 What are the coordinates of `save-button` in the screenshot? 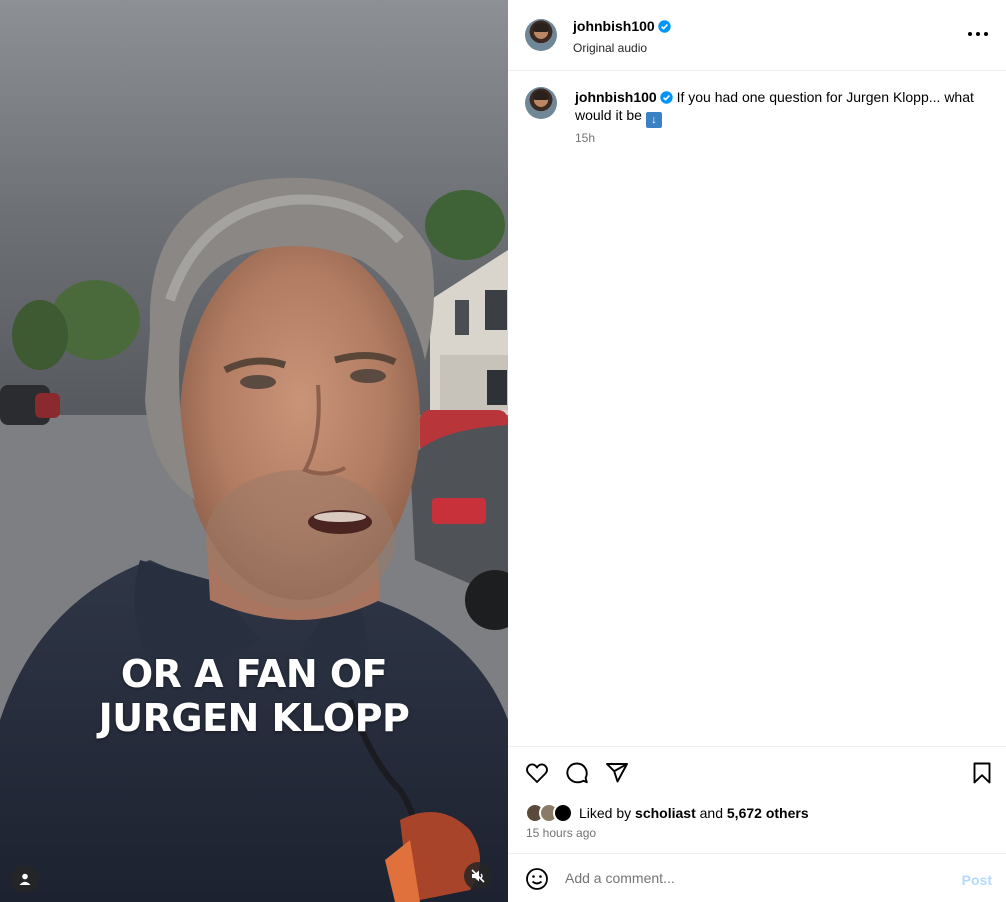 It's located at (982, 773).